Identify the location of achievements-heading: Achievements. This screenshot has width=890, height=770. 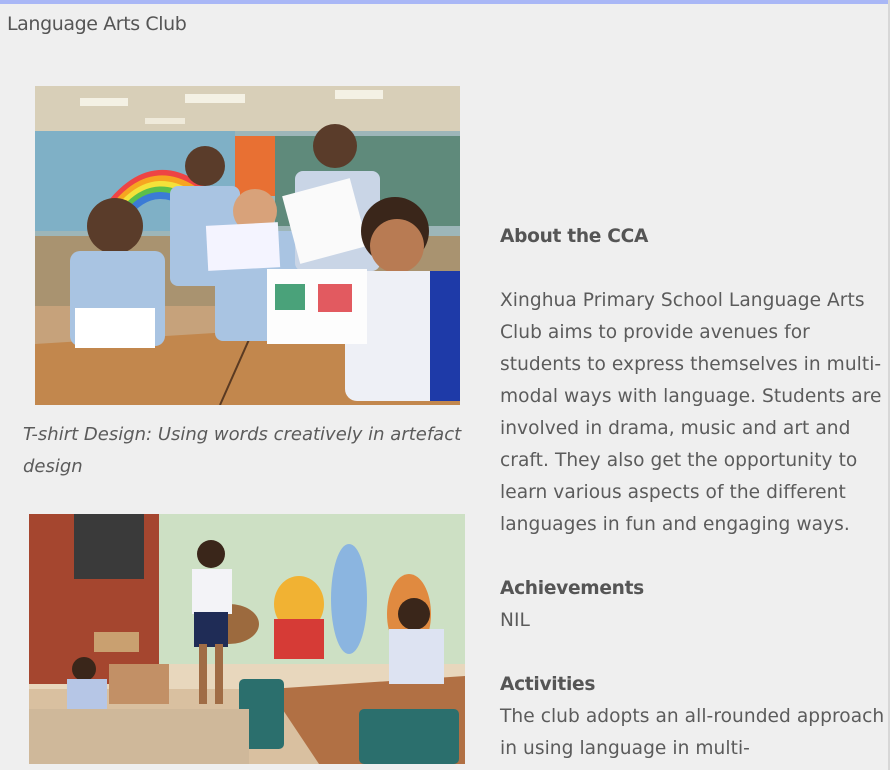
(572, 588).